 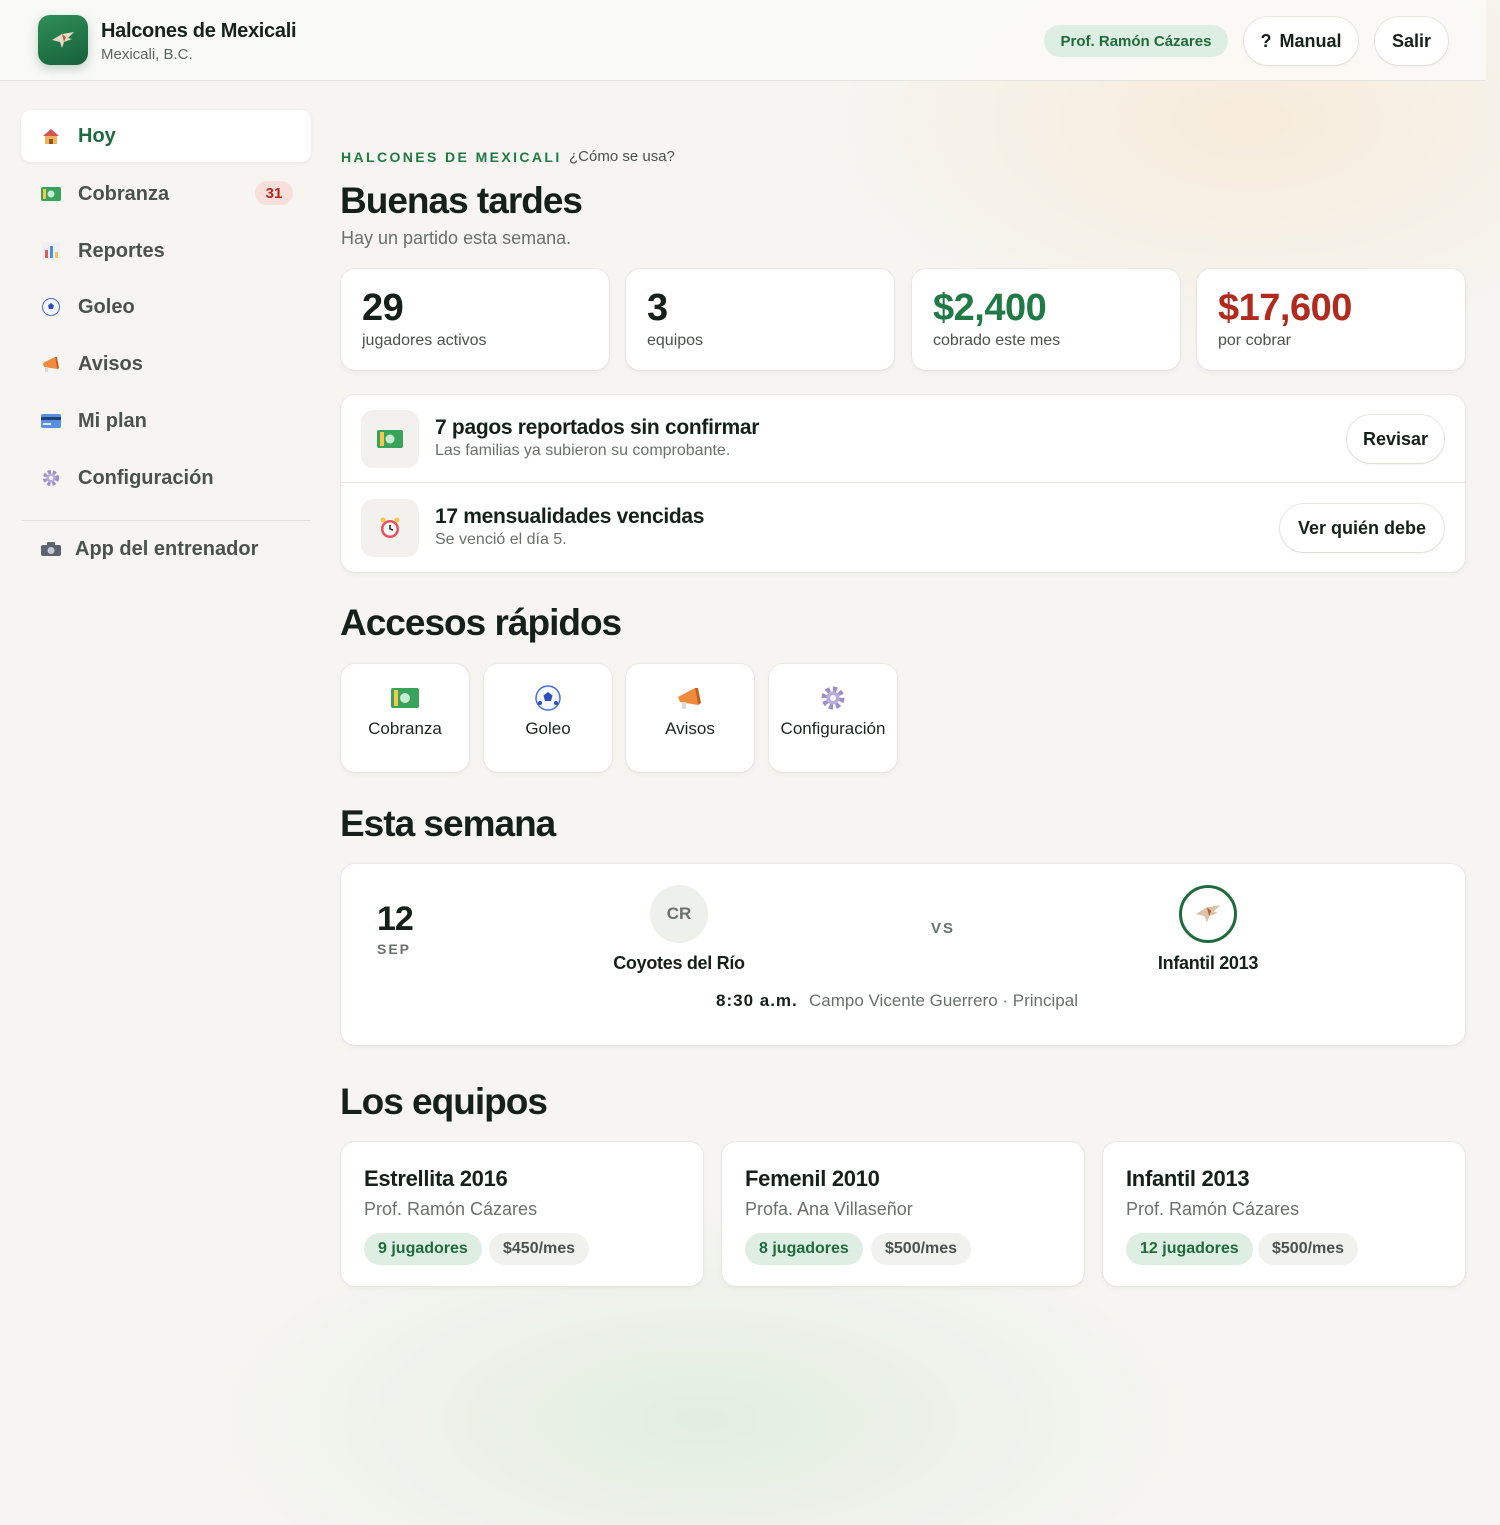 What do you see at coordinates (124, 193) in the screenshot?
I see `sidebar-item-label: Cobranza` at bounding box center [124, 193].